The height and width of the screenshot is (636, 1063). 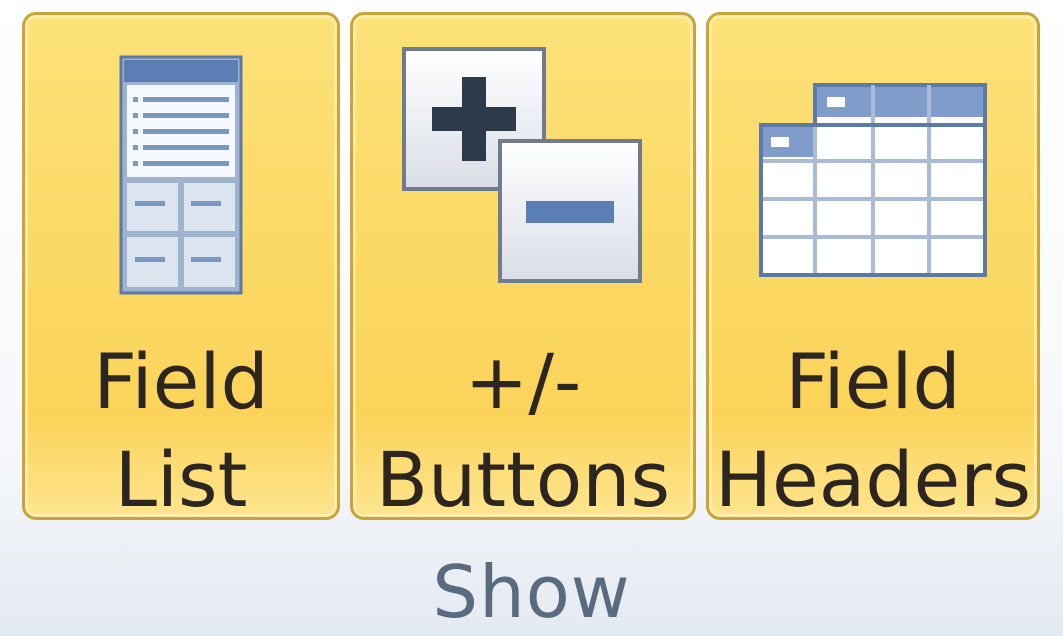 I want to click on plus-minus-buttons-icon, so click(x=523, y=168).